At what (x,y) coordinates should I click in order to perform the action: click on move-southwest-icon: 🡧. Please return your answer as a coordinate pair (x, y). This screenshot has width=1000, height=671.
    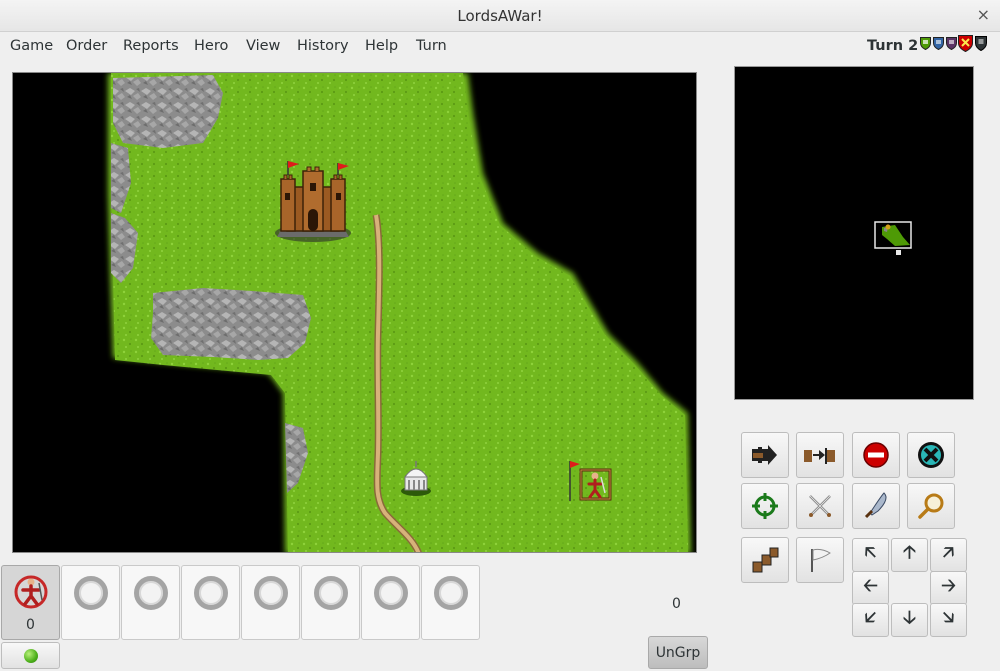
    Looking at the image, I should click on (870, 617).